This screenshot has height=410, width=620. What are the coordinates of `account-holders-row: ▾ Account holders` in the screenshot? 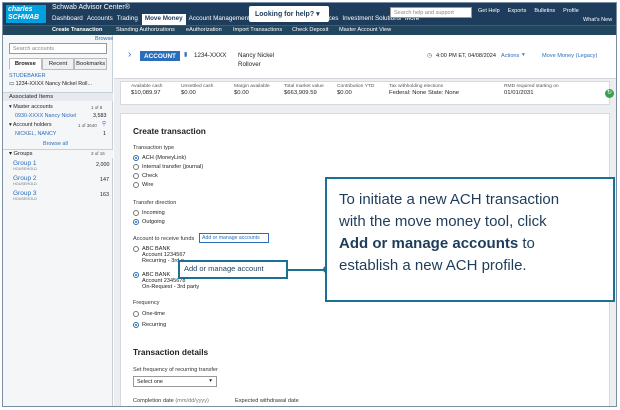 It's located at (30, 125).